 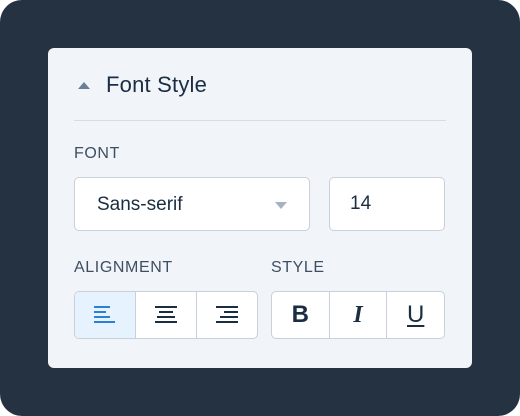 I want to click on bold-icon: B, so click(x=300, y=314).